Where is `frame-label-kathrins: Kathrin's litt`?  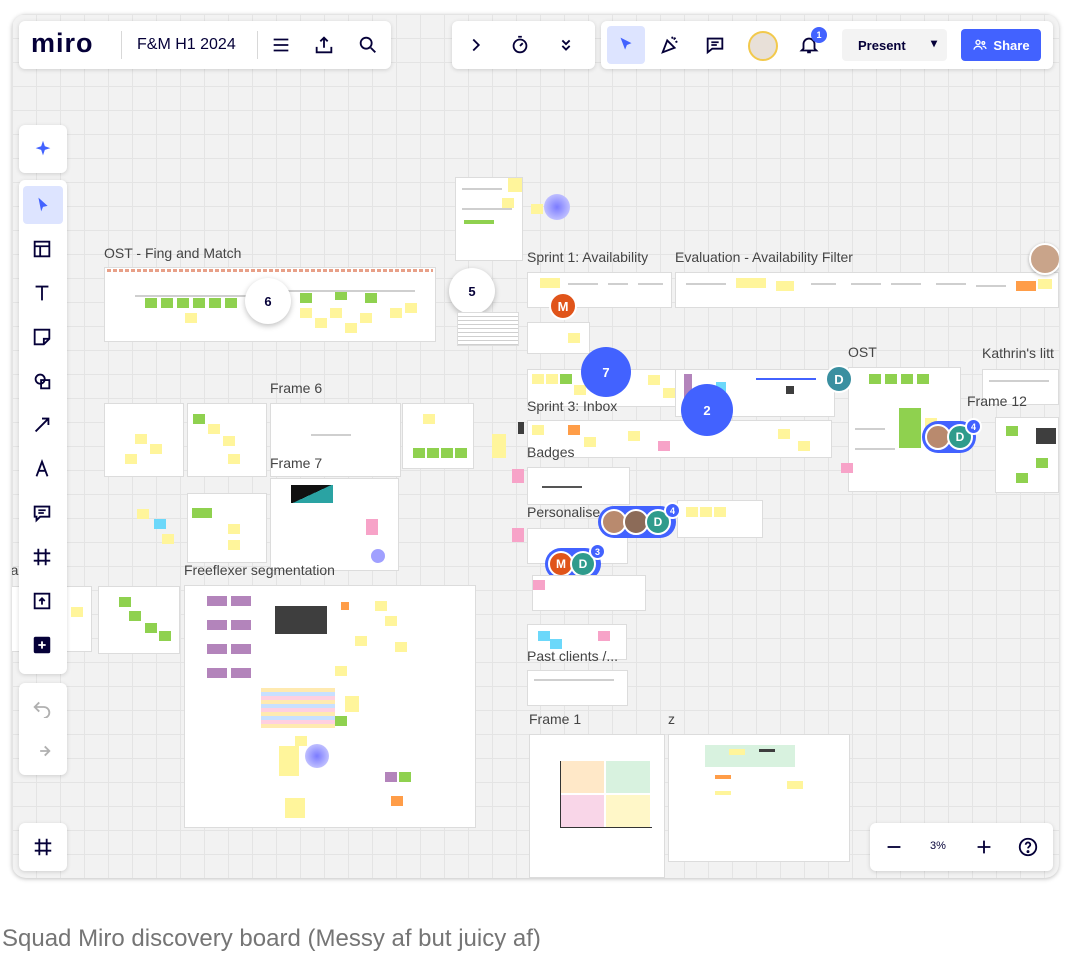
frame-label-kathrins: Kathrin's litt is located at coordinates (1018, 353).